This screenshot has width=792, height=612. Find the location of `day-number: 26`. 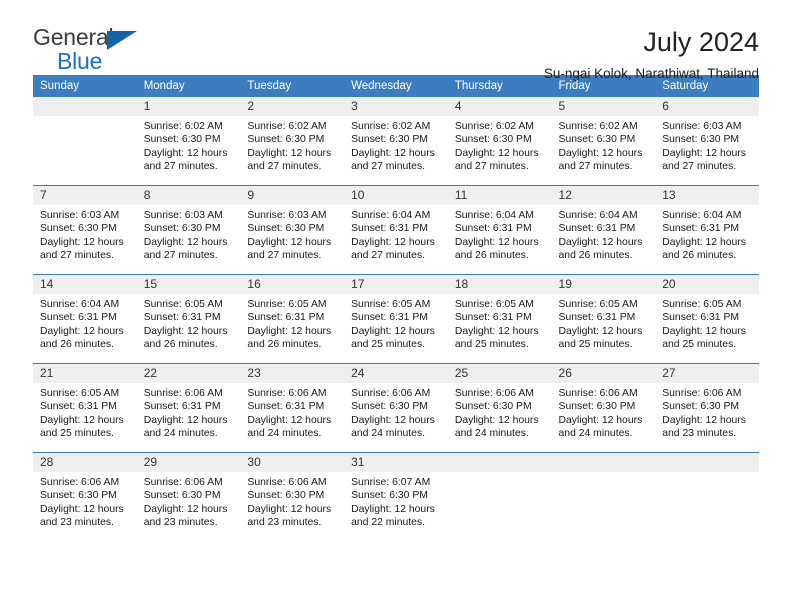

day-number: 26 is located at coordinates (603, 373).